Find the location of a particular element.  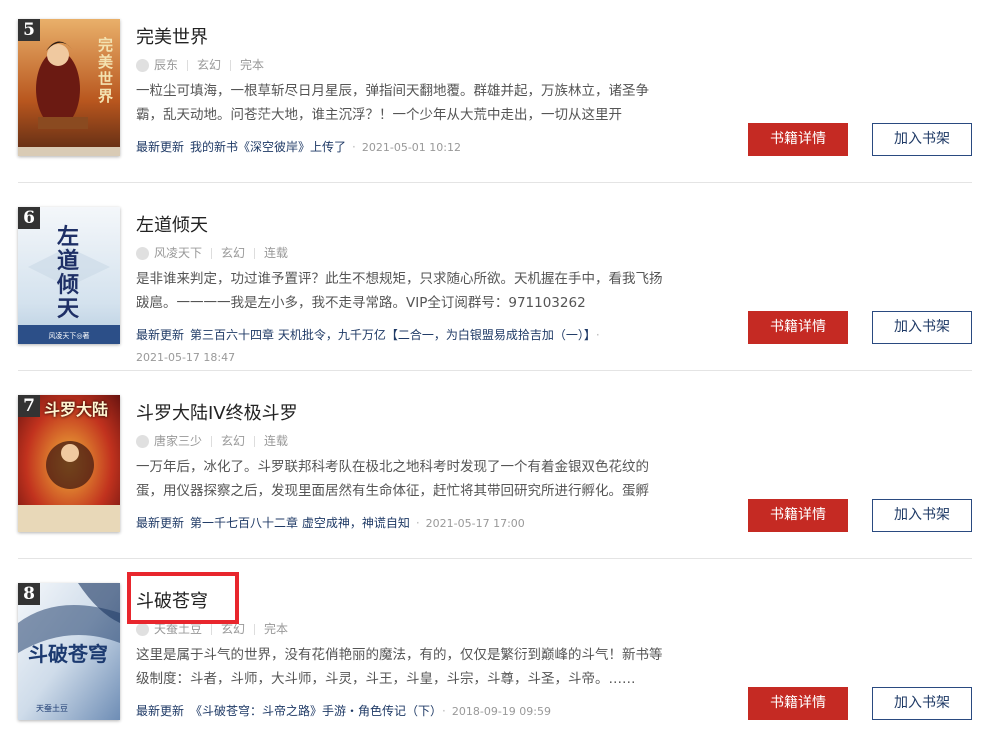

latest-chapter-link: 第一千七百八十二章 虚空成神，神谎自知 is located at coordinates (300, 523).